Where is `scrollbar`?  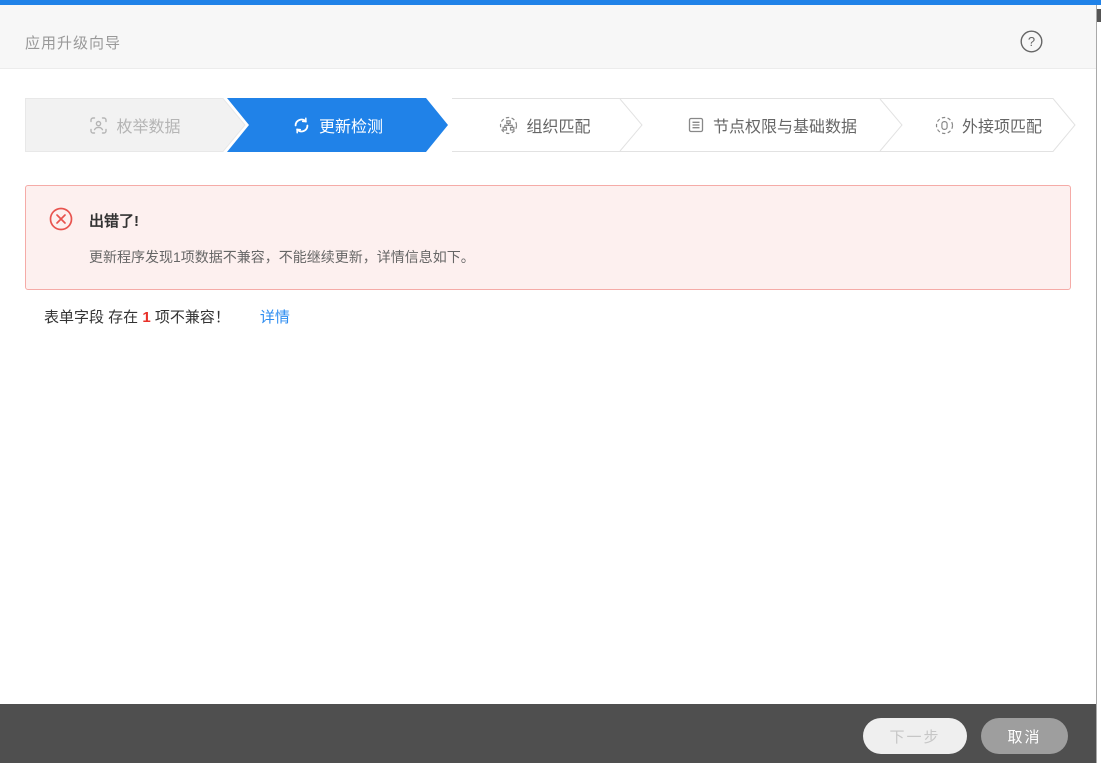
scrollbar is located at coordinates (1098, 384).